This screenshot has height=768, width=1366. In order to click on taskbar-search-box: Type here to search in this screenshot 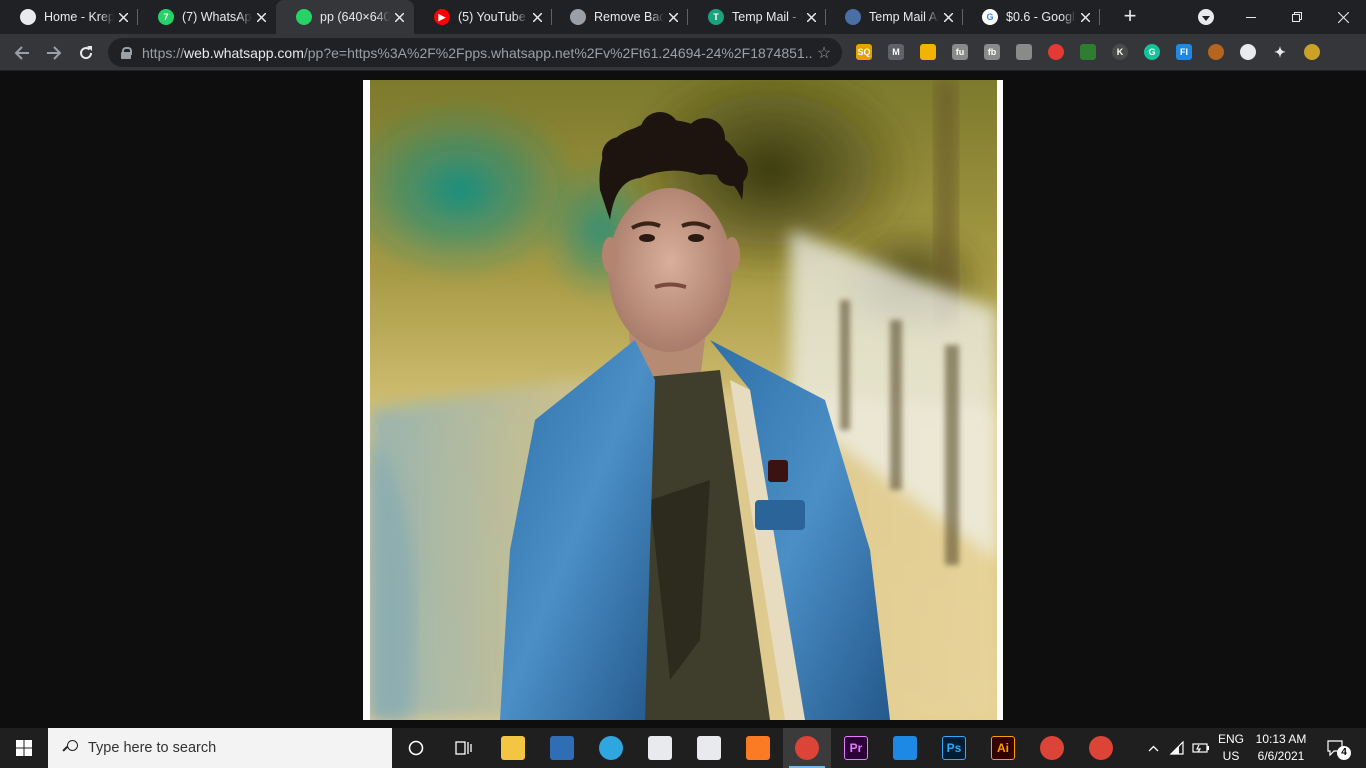, I will do `click(220, 748)`.